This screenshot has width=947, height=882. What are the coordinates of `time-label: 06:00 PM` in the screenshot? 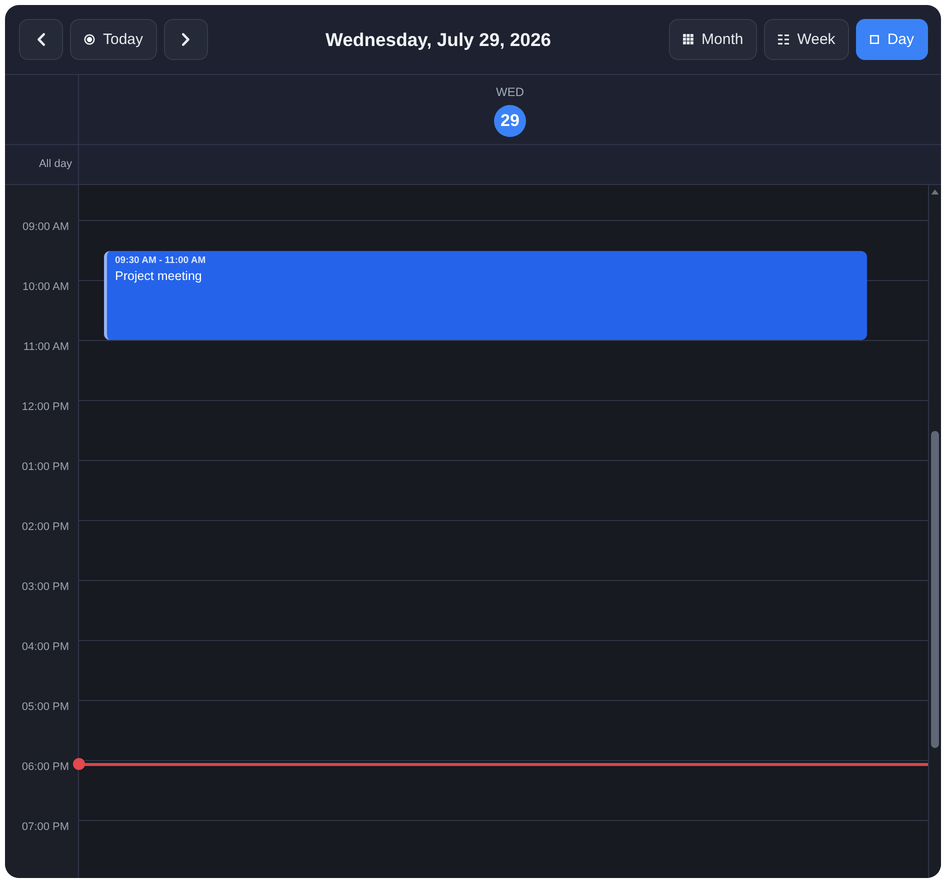 It's located at (45, 767).